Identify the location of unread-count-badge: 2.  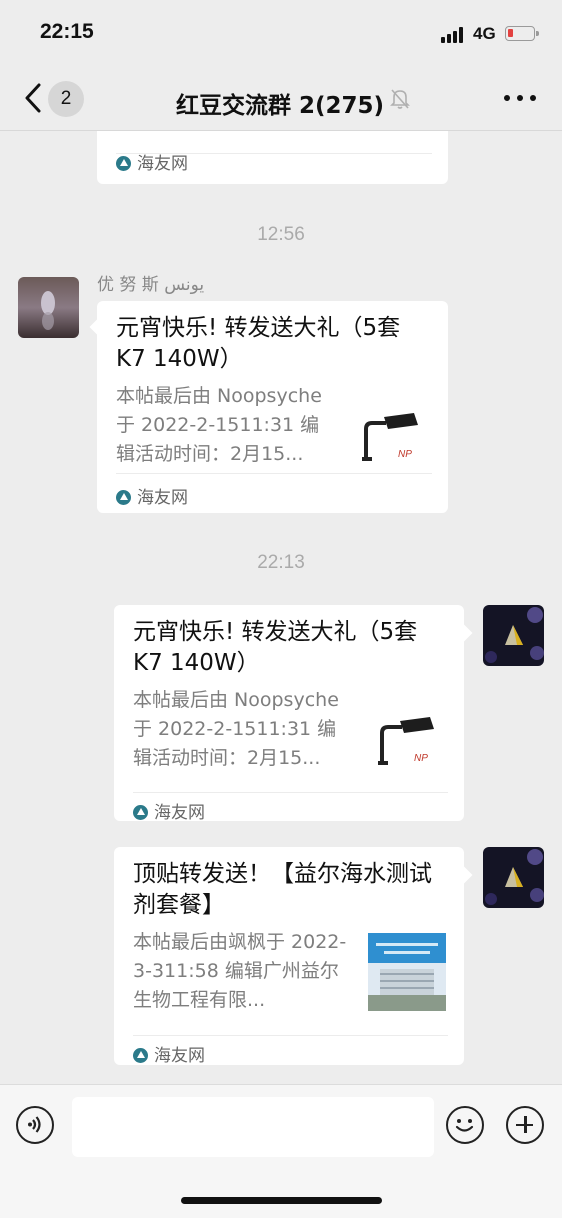
(66, 99).